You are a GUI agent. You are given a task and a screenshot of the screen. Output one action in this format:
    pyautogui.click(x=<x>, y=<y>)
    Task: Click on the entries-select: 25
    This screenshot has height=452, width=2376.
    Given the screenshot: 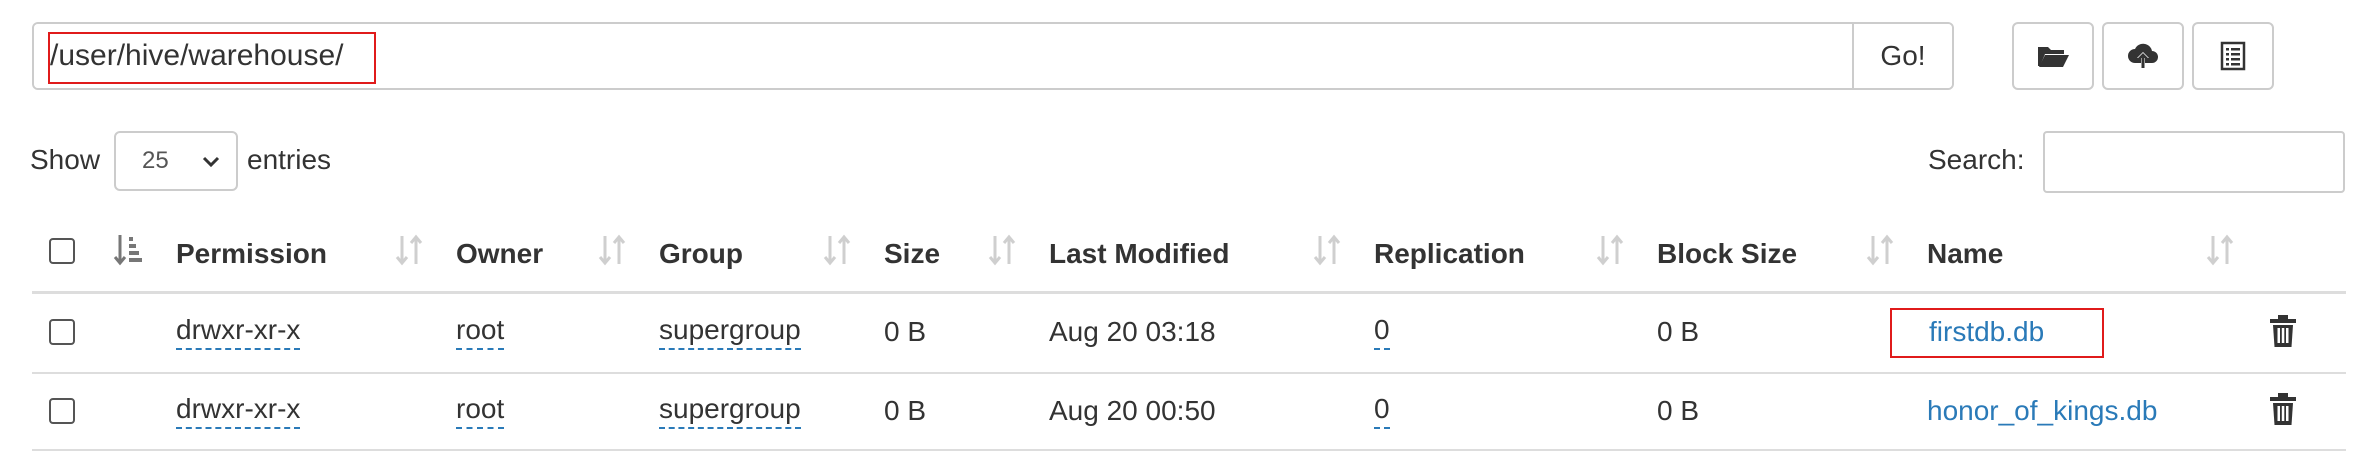 What is the action you would take?
    pyautogui.click(x=176, y=161)
    